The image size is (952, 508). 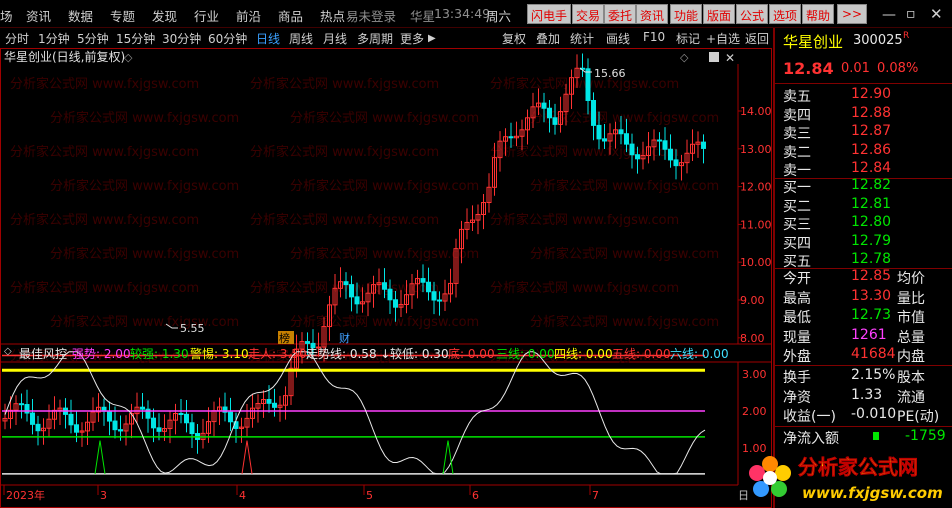 What do you see at coordinates (64, 56) in the screenshot?
I see `chart-title: 华星创业(日线,前复权)` at bounding box center [64, 56].